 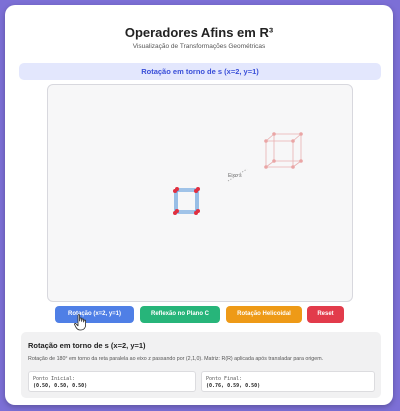 I want to click on final-point-box: Ponto Final: (0.76, 0.59, 0.50), so click(x=288, y=381).